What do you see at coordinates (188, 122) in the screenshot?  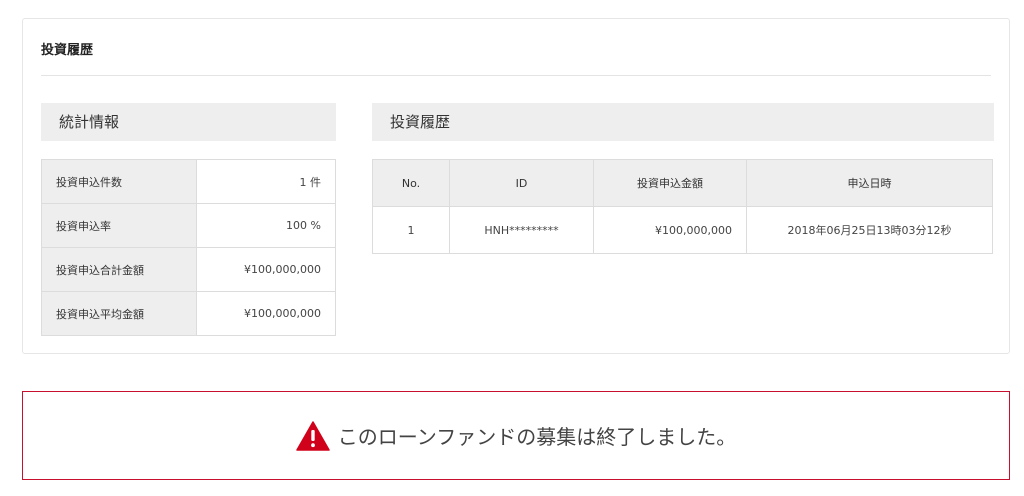 I see `stats-section-heading: 統計情報` at bounding box center [188, 122].